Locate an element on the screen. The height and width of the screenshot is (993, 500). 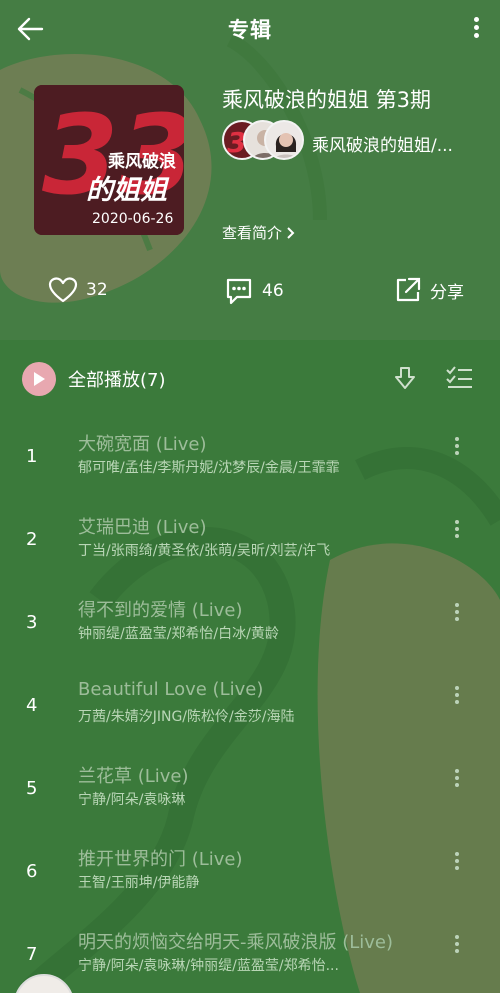
artist-avatars: 3 is located at coordinates (263, 140).